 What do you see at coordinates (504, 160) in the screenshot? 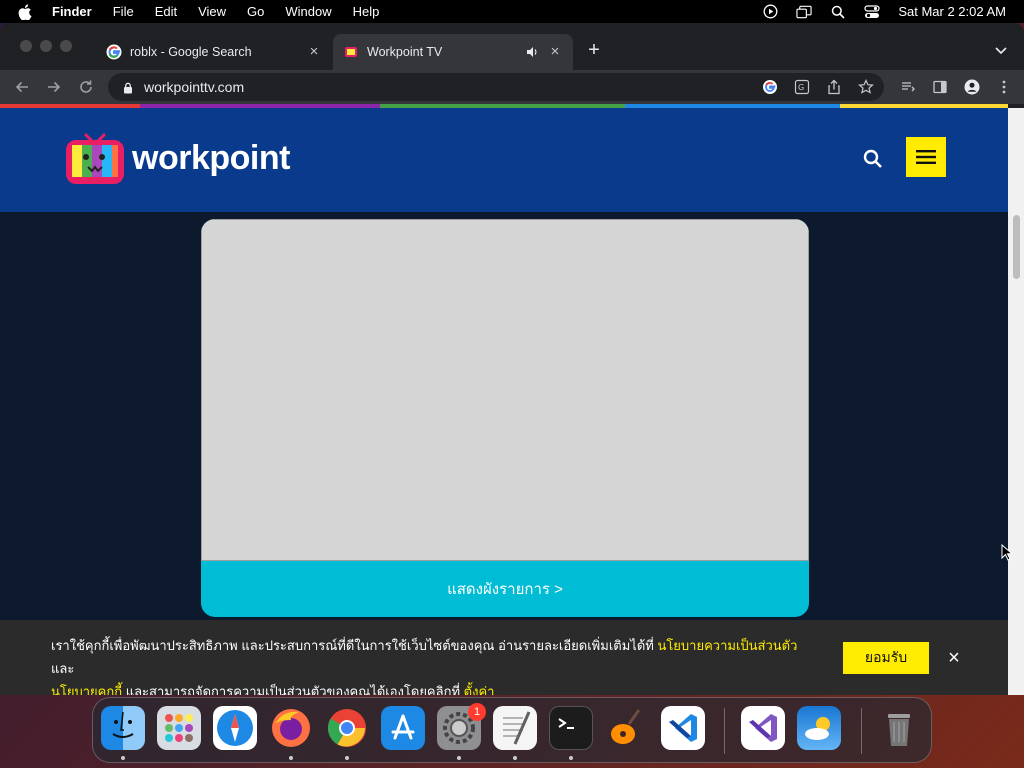
I see `site-header: workpoint` at bounding box center [504, 160].